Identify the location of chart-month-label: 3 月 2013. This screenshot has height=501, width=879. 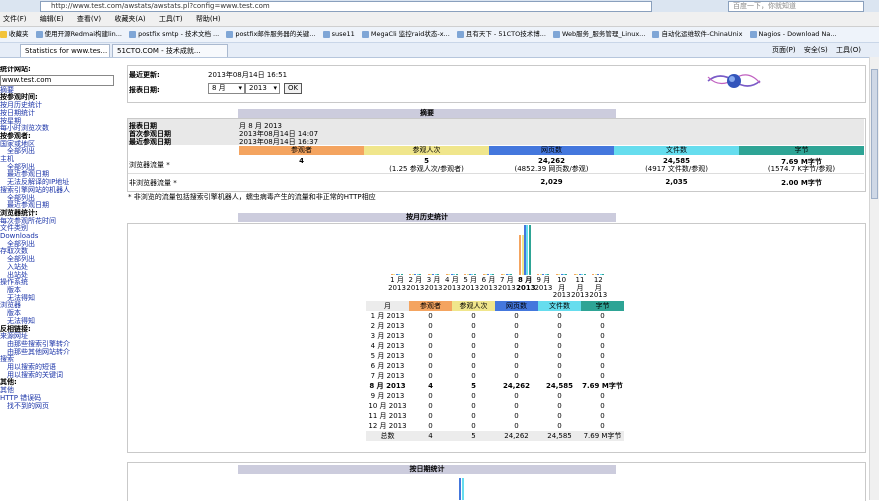
(434, 284).